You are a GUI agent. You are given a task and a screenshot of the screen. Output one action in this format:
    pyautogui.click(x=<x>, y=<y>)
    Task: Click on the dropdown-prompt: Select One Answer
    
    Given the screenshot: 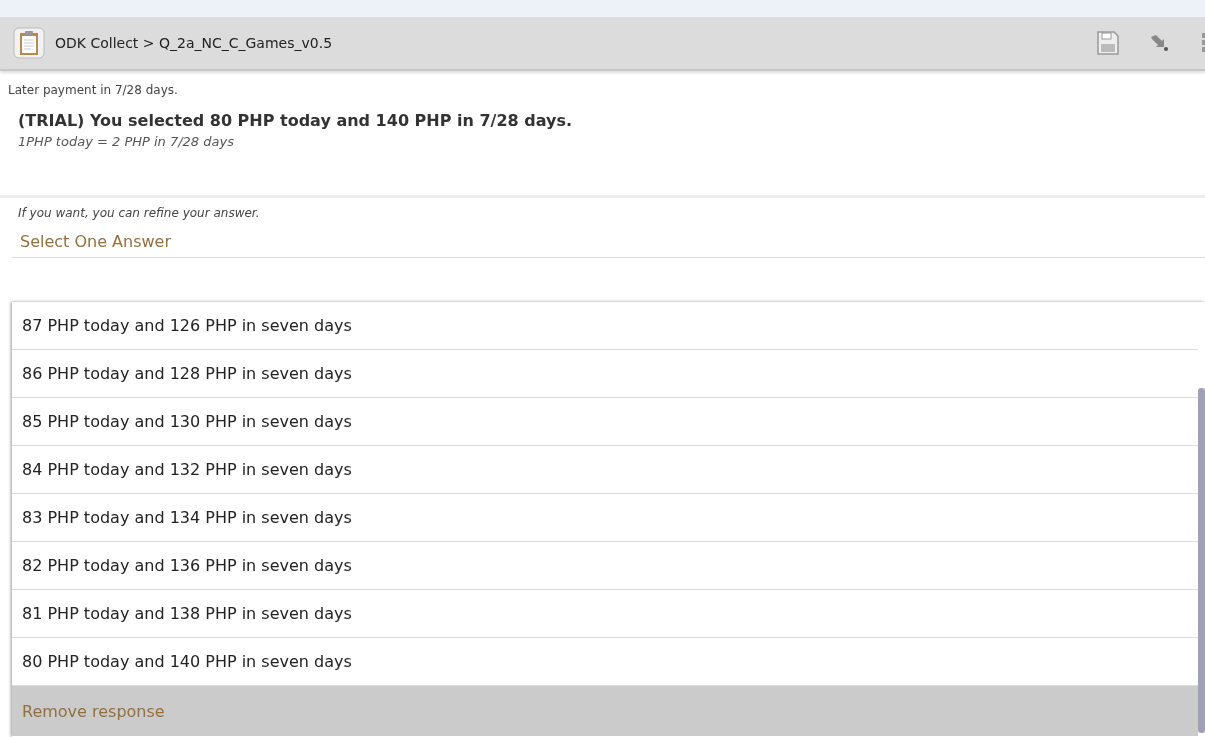 What is the action you would take?
    pyautogui.click(x=608, y=239)
    